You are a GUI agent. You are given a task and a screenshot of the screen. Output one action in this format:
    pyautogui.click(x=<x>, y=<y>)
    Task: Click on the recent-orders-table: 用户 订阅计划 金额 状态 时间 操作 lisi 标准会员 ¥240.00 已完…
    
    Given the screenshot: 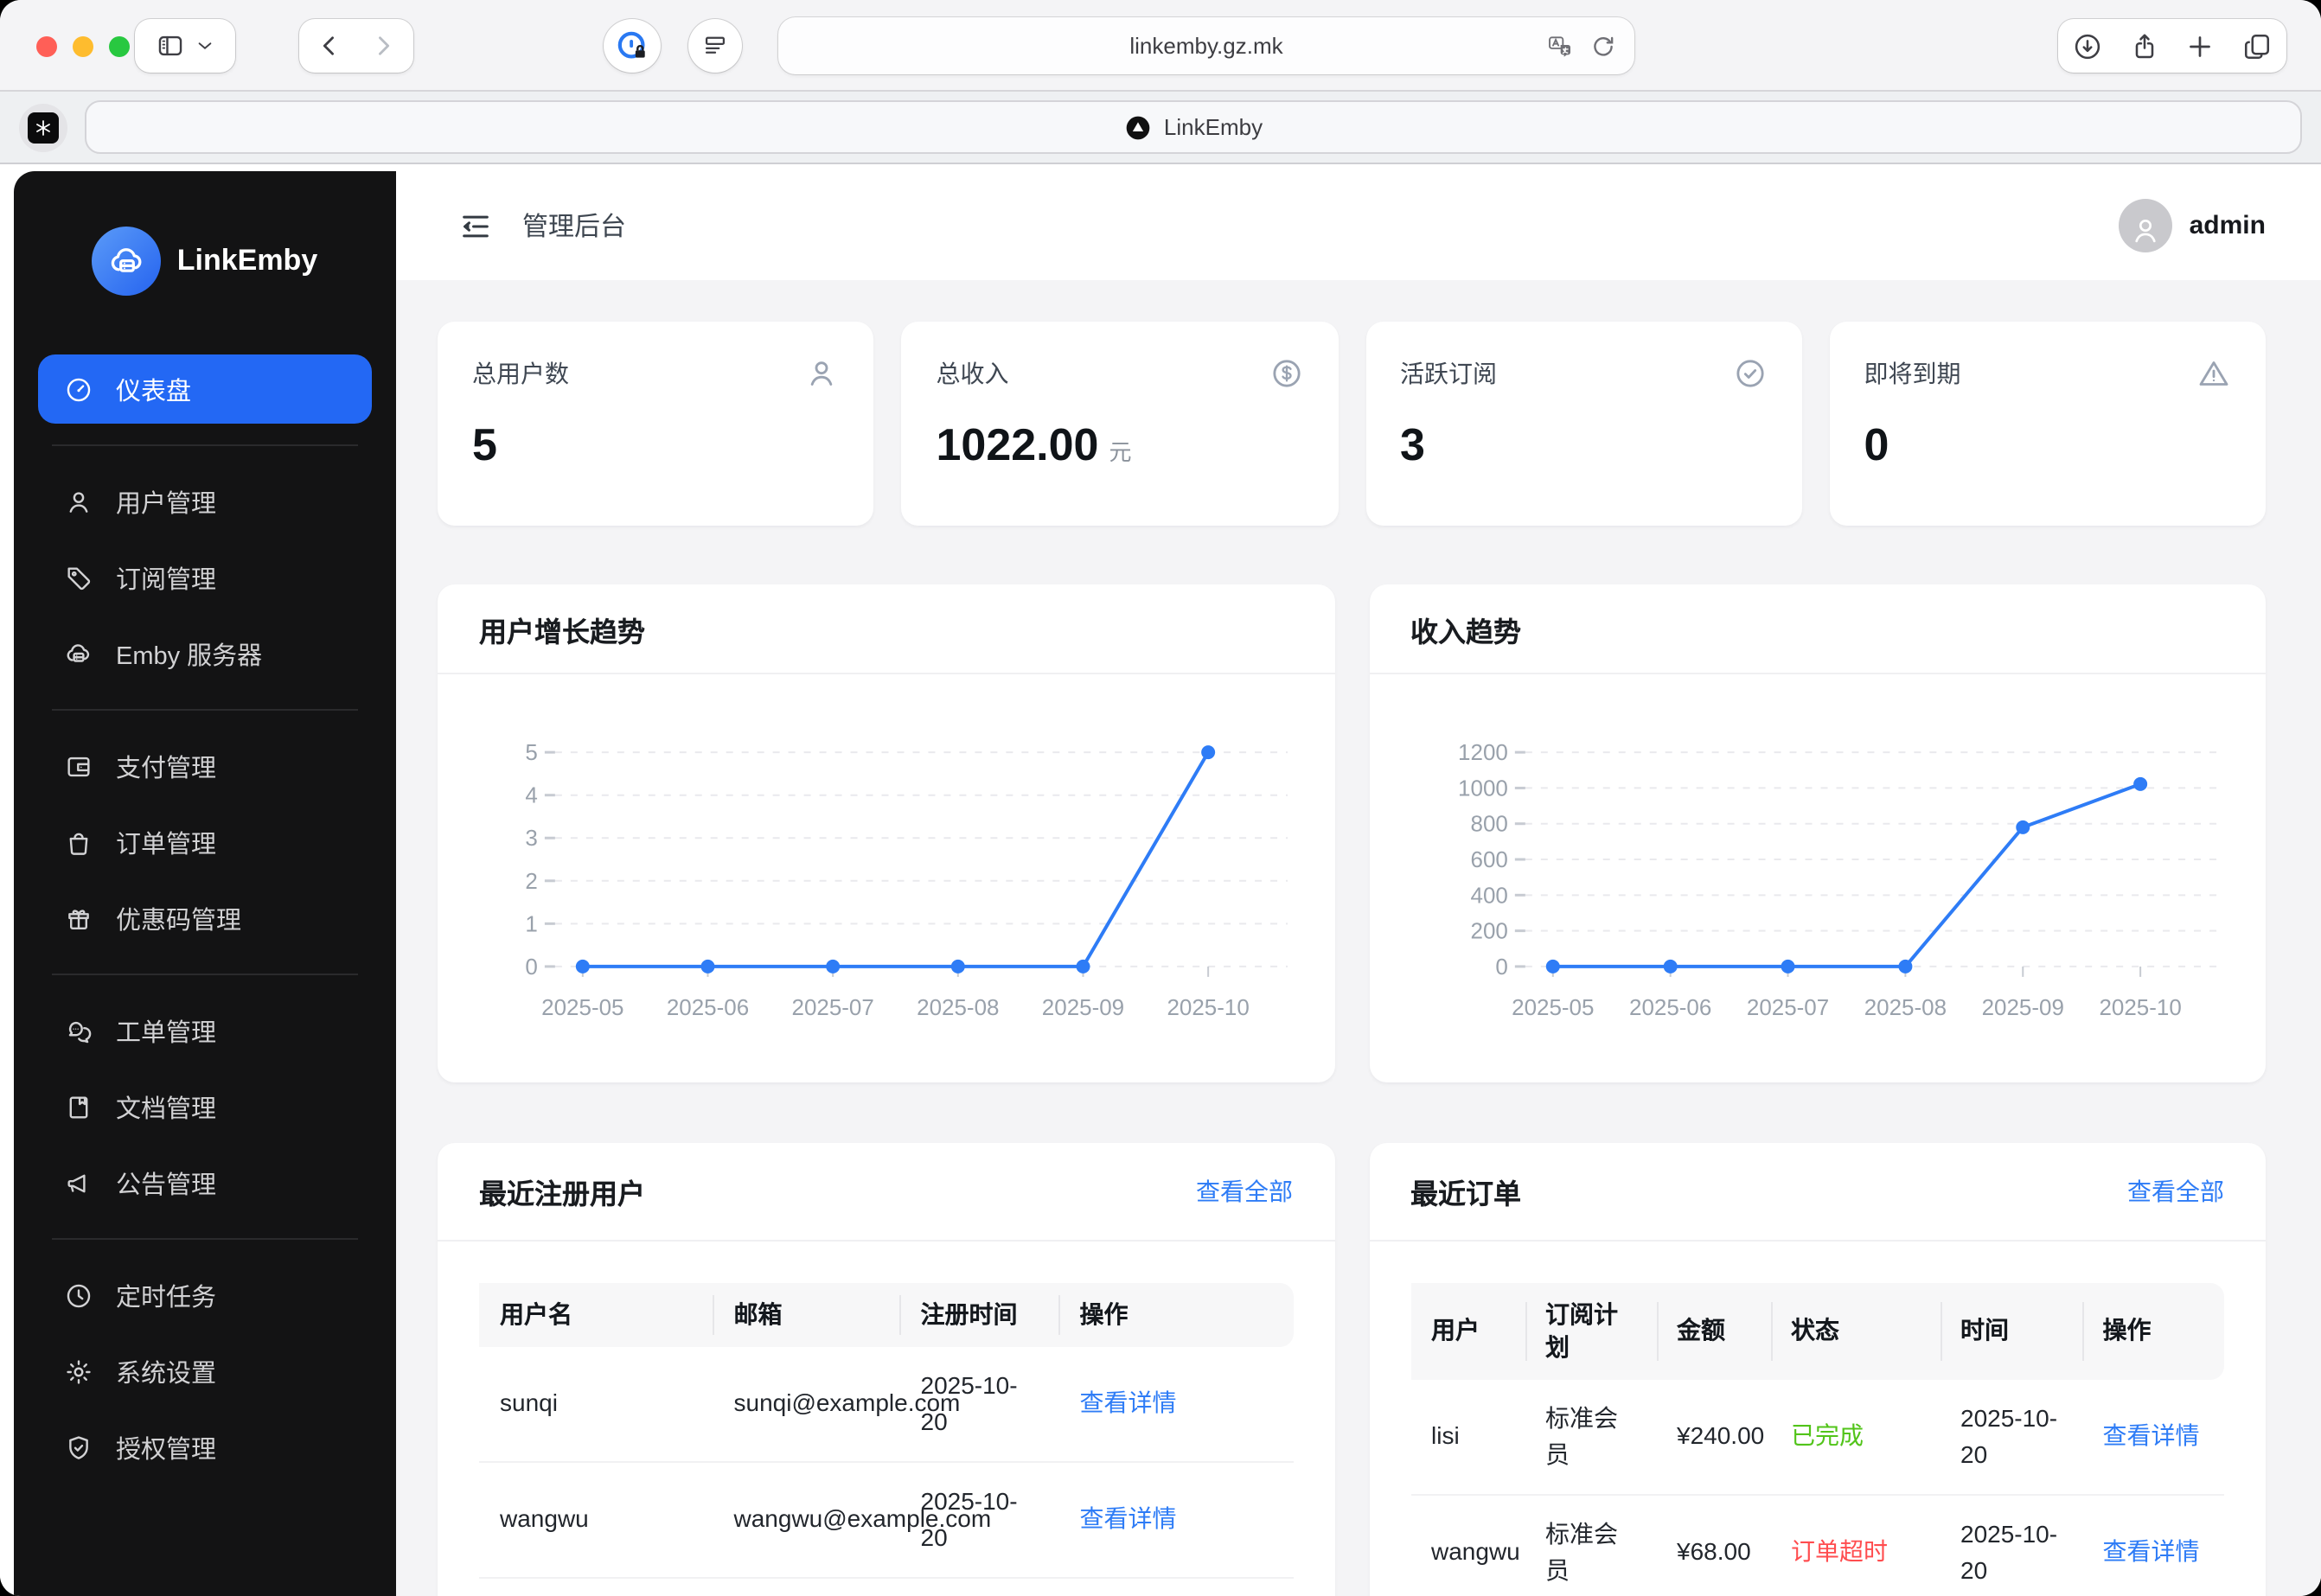 What is the action you would take?
    pyautogui.click(x=1817, y=1440)
    